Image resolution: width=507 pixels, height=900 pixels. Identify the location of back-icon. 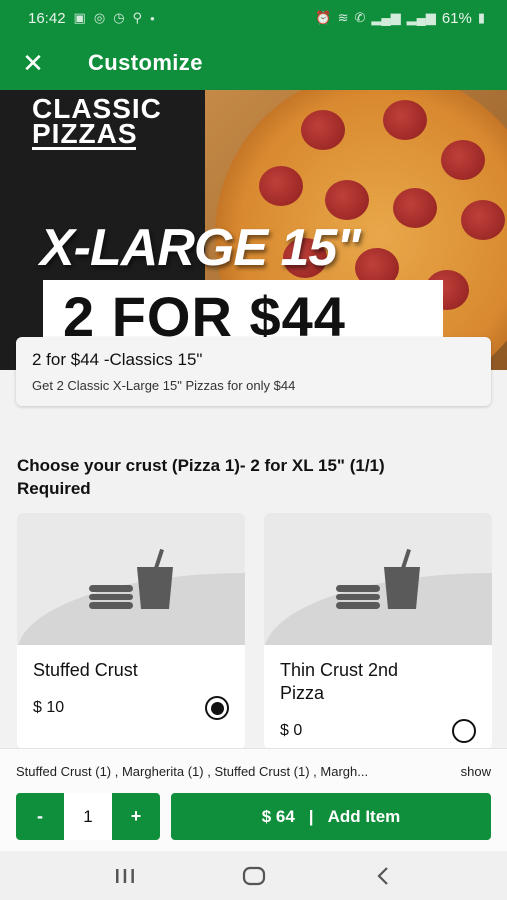
(382, 875).